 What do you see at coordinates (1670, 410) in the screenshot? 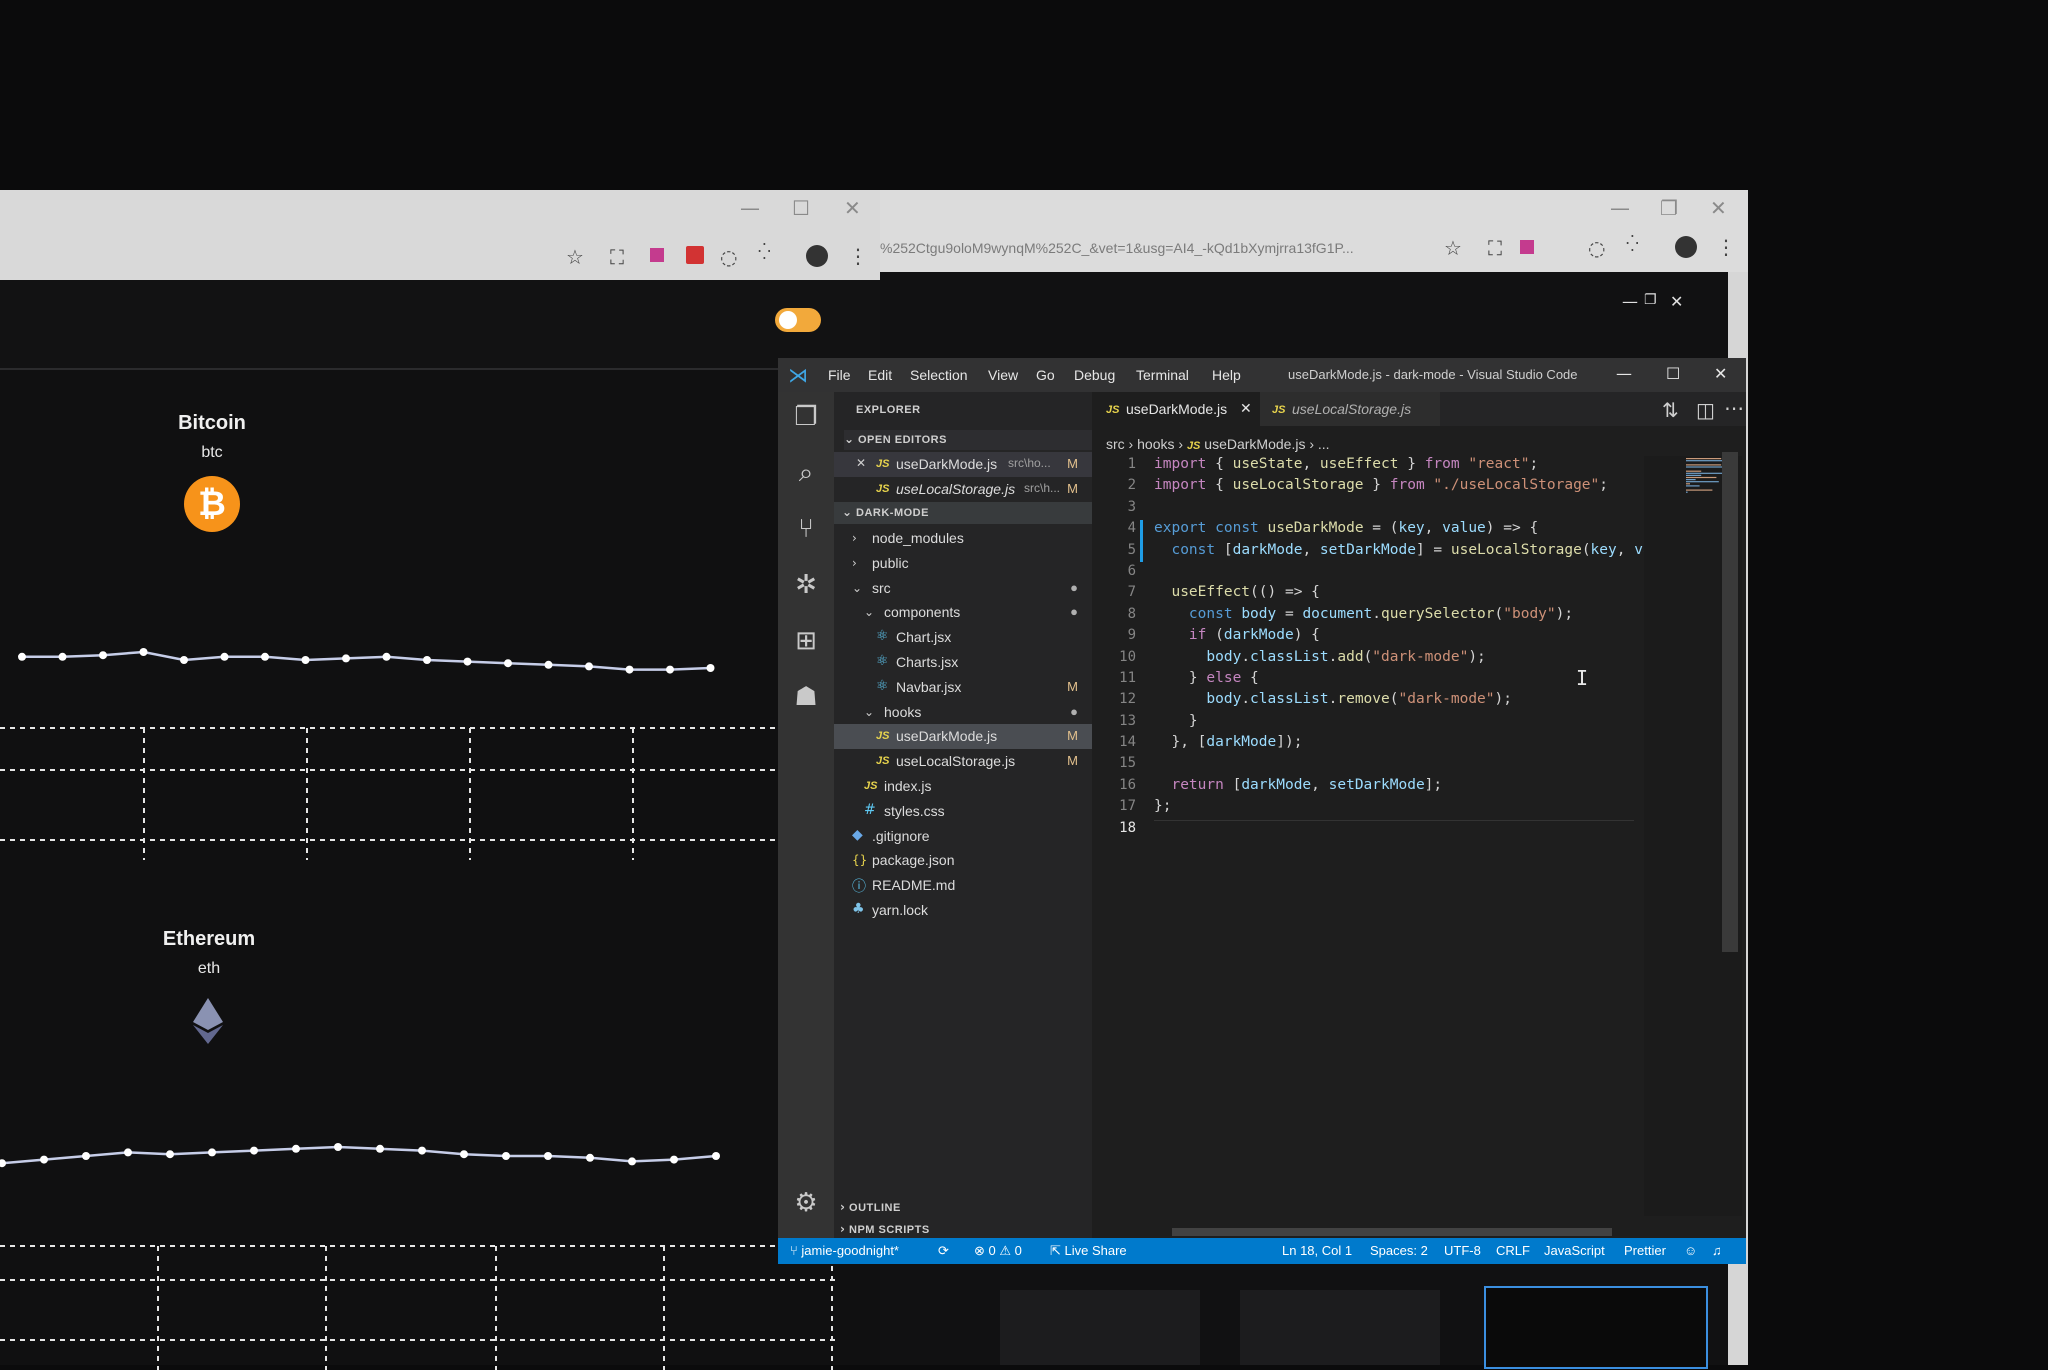
I see `compare-changes-icon: ⇅` at bounding box center [1670, 410].